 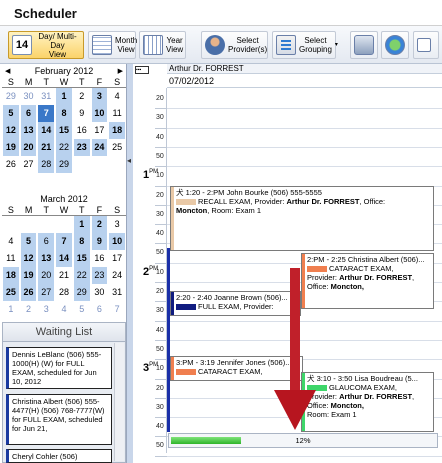 I want to click on print-button, so click(x=364, y=45).